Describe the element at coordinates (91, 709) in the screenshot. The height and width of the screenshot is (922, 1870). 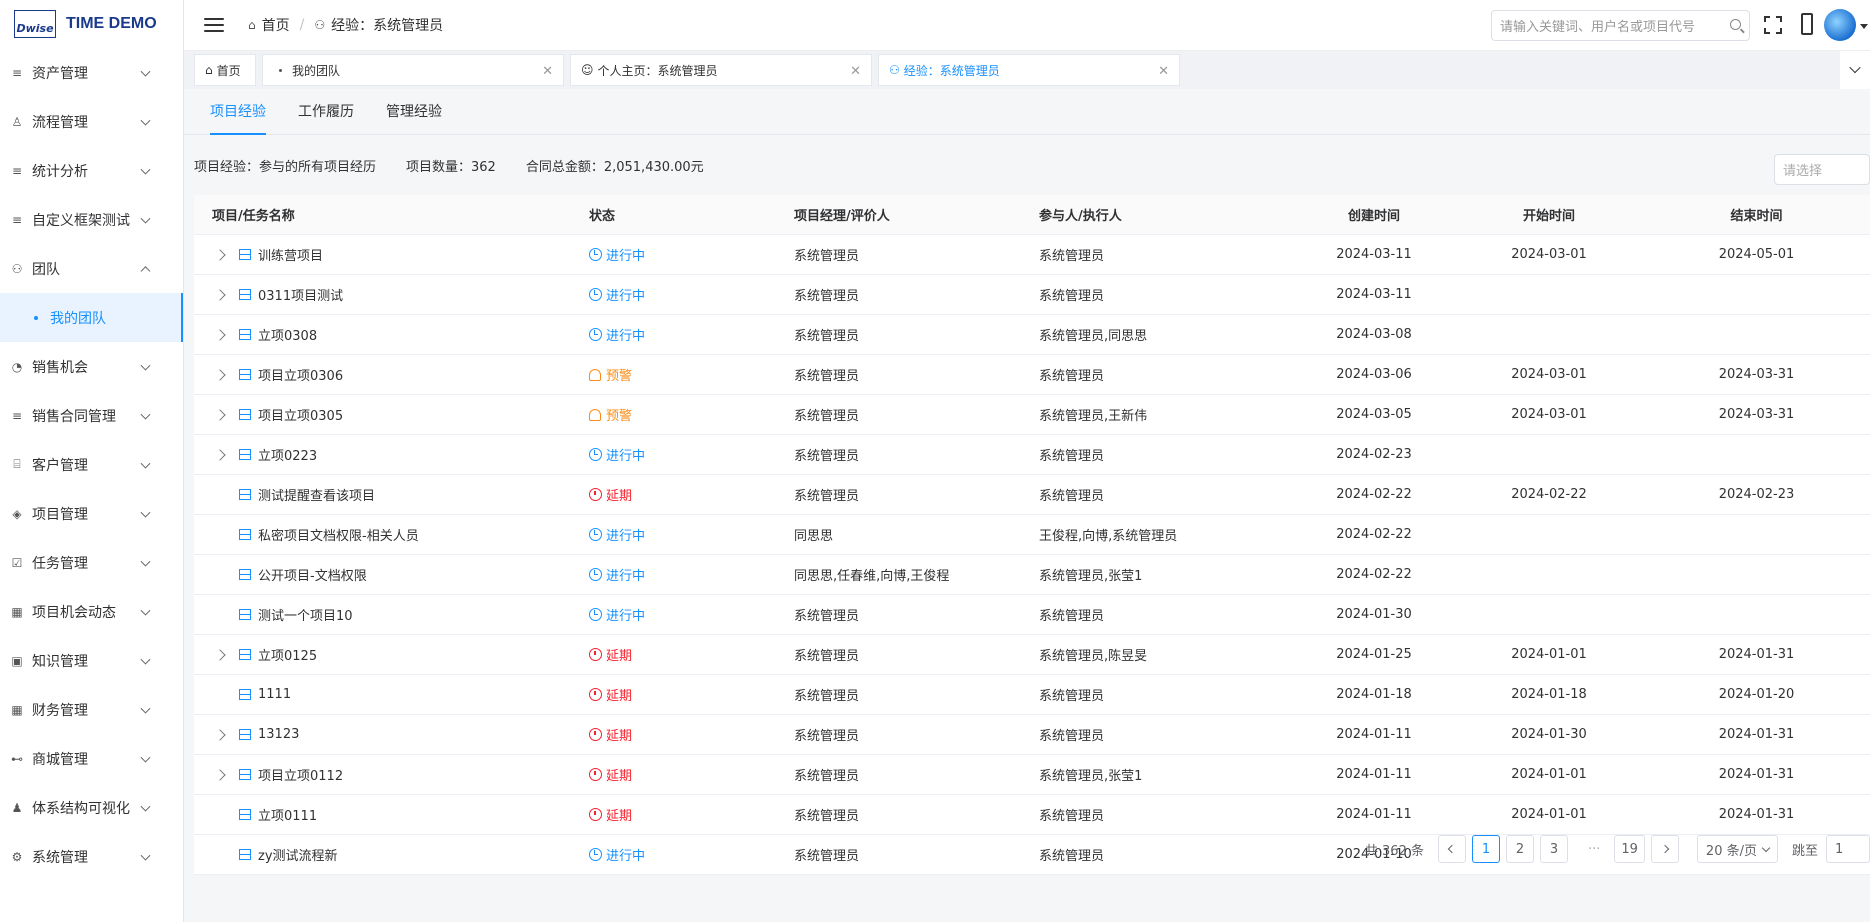
I see `sidebar-item: ▦ 财务管理` at that location.